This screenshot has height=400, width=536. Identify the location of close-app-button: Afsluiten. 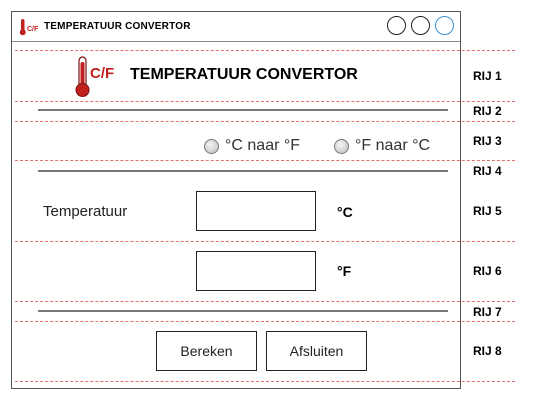
(316, 351).